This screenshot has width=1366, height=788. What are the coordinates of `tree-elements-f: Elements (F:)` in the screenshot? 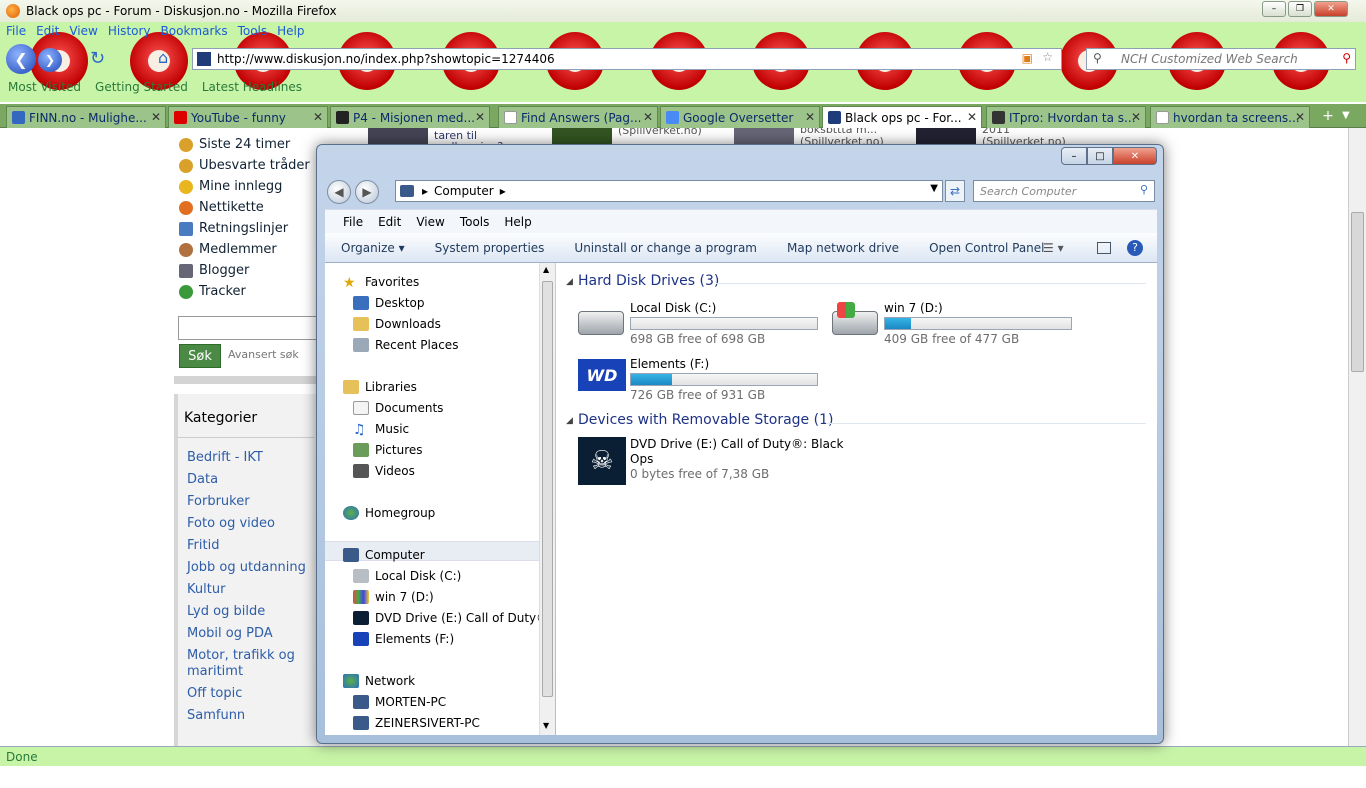 It's located at (403, 639).